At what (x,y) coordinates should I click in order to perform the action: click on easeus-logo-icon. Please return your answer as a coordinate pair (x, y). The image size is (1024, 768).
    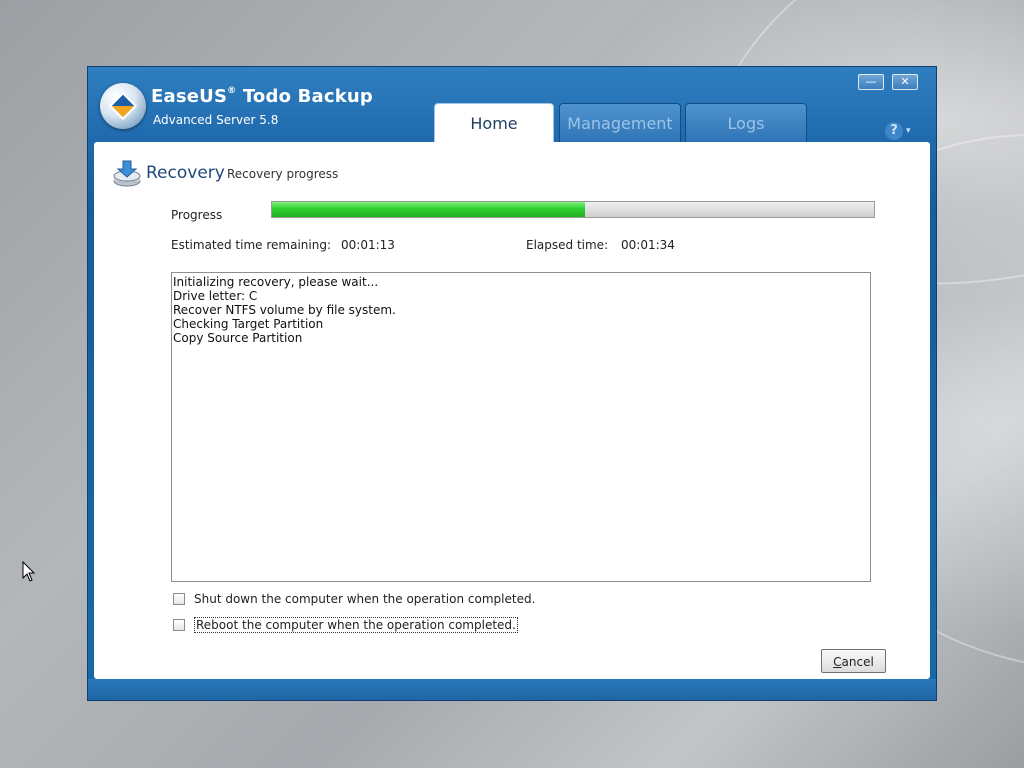
    Looking at the image, I should click on (123, 106).